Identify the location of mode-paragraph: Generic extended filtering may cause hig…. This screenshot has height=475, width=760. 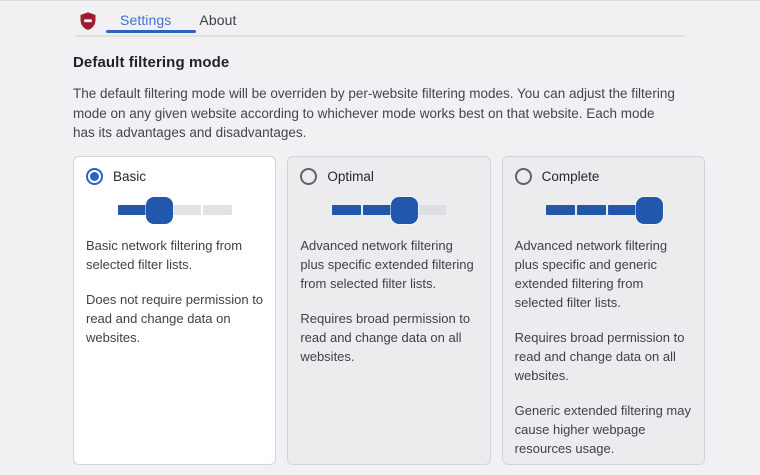
(602, 429).